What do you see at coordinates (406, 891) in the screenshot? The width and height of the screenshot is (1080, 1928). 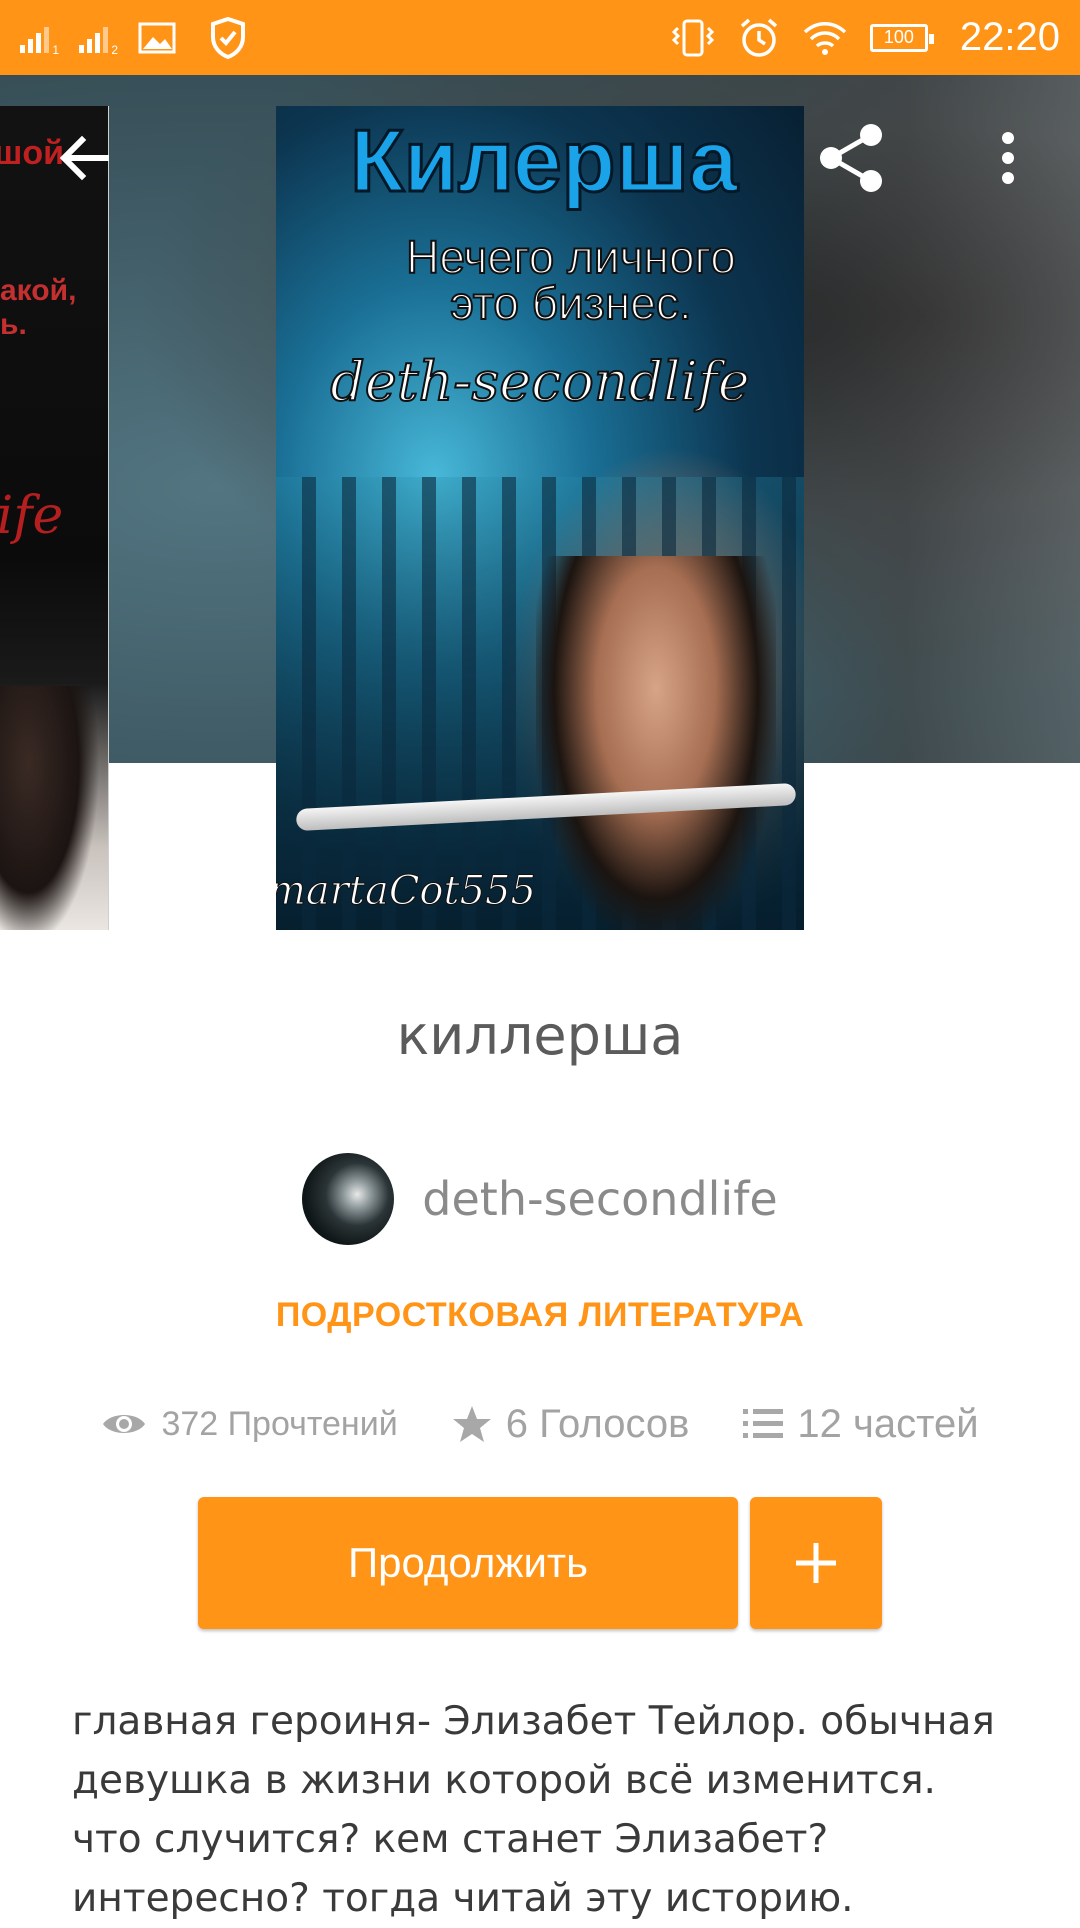 I see `cover-artist: martaCot555` at bounding box center [406, 891].